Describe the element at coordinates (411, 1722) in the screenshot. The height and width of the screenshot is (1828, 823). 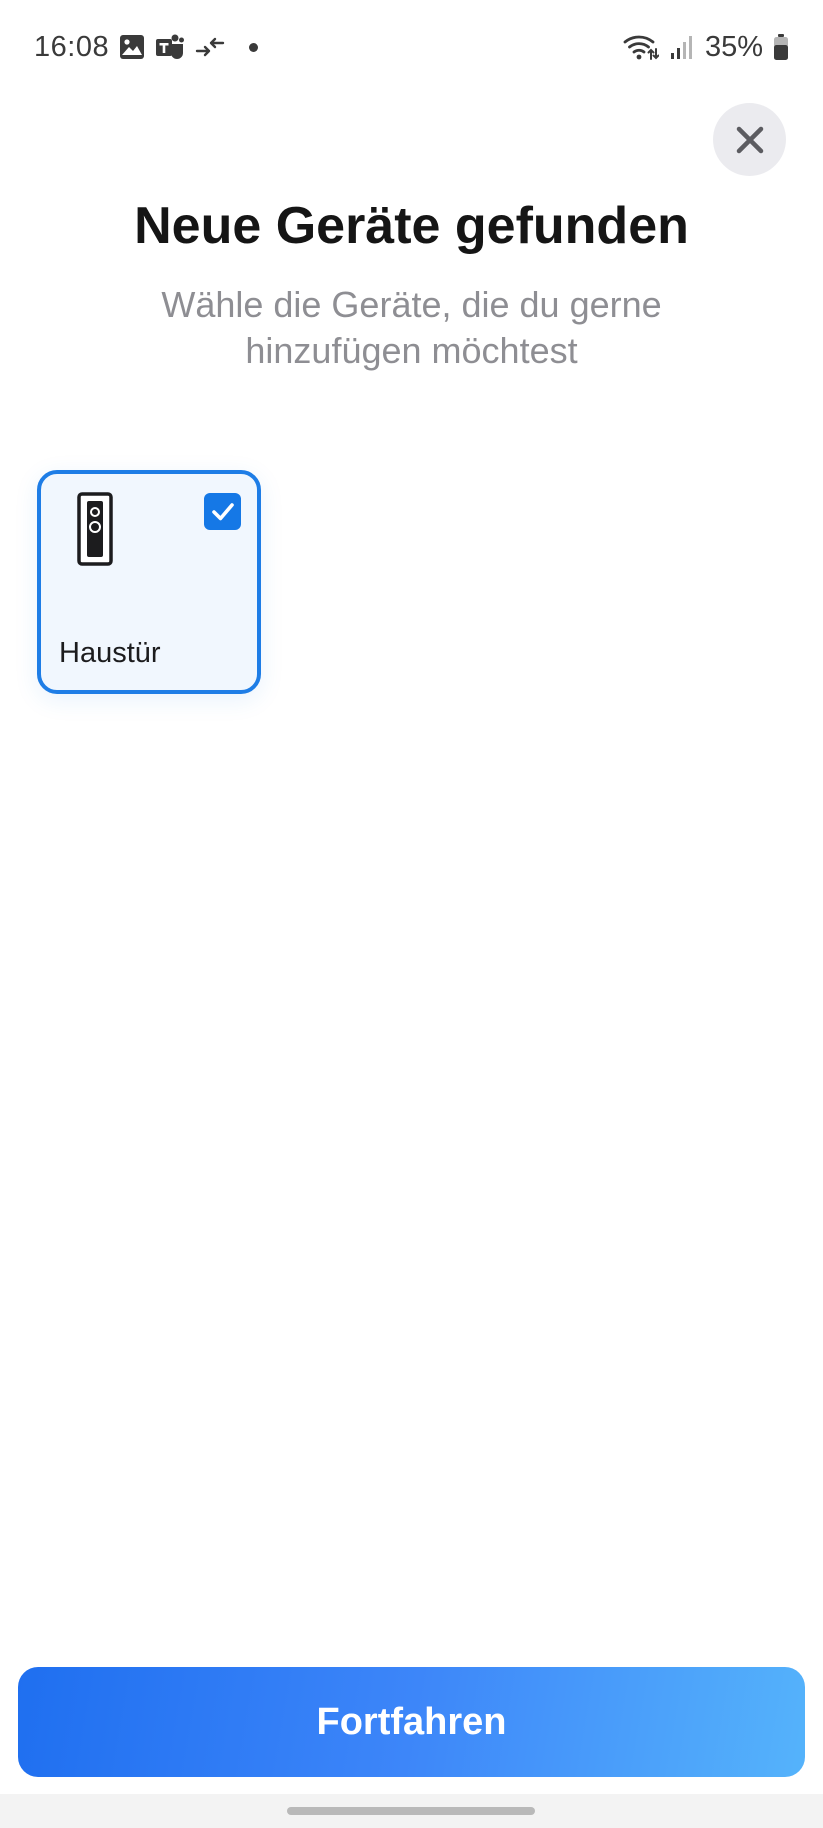
I see `continue-button: Fortfahren` at that location.